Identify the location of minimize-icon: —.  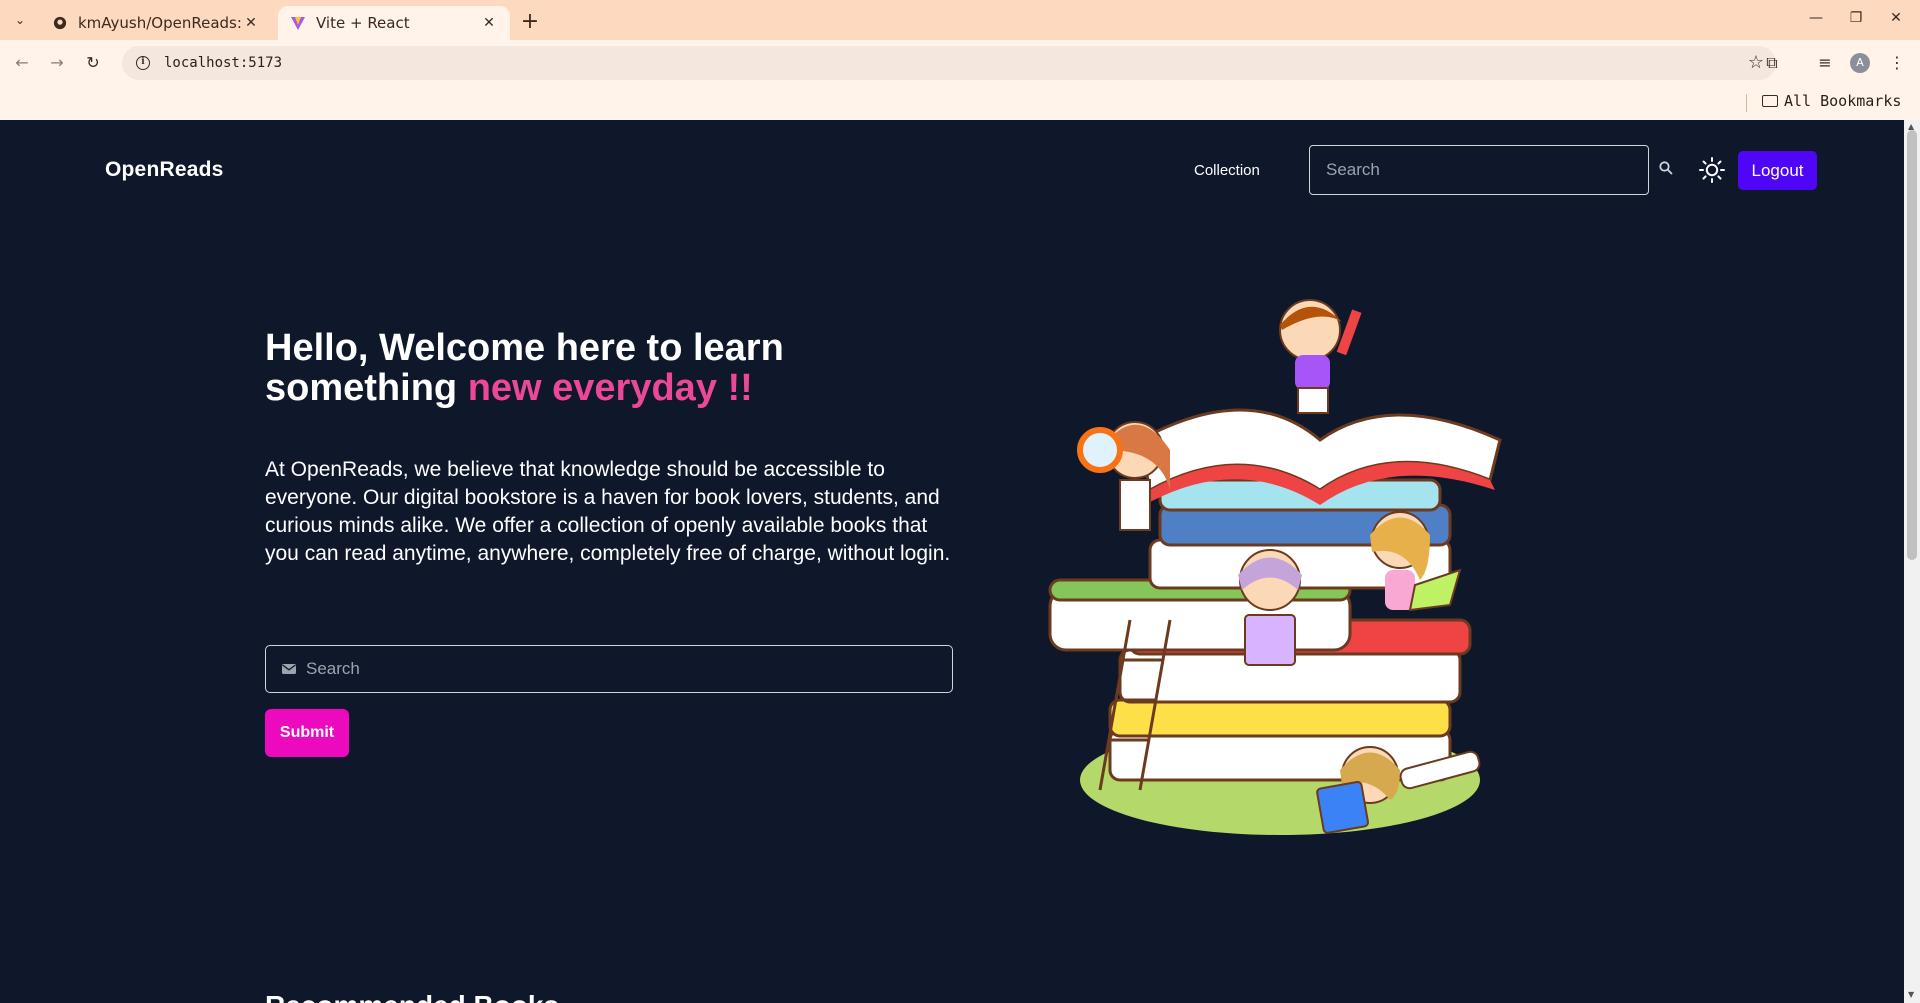
(1816, 18).